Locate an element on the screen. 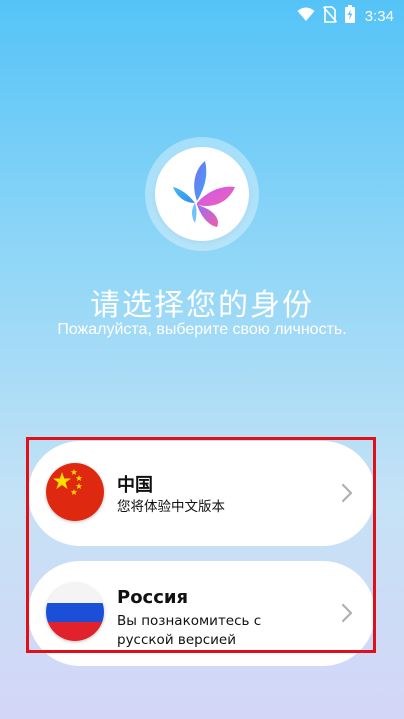 The height and width of the screenshot is (719, 404). status-bar: 3:34 is located at coordinates (202, 15).